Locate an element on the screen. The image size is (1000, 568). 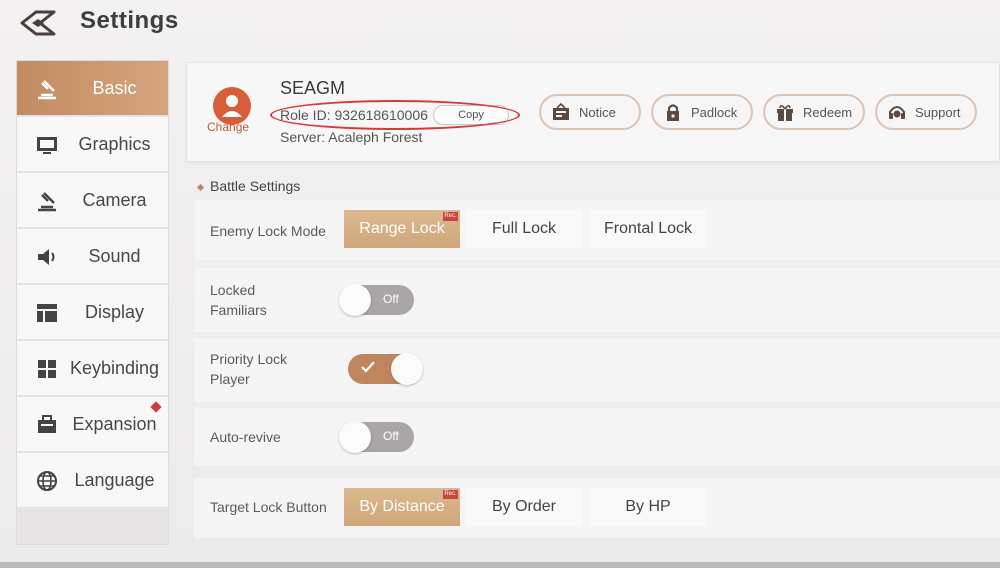
locked-familiars-row: Locked Familiars Off is located at coordinates (597, 300).